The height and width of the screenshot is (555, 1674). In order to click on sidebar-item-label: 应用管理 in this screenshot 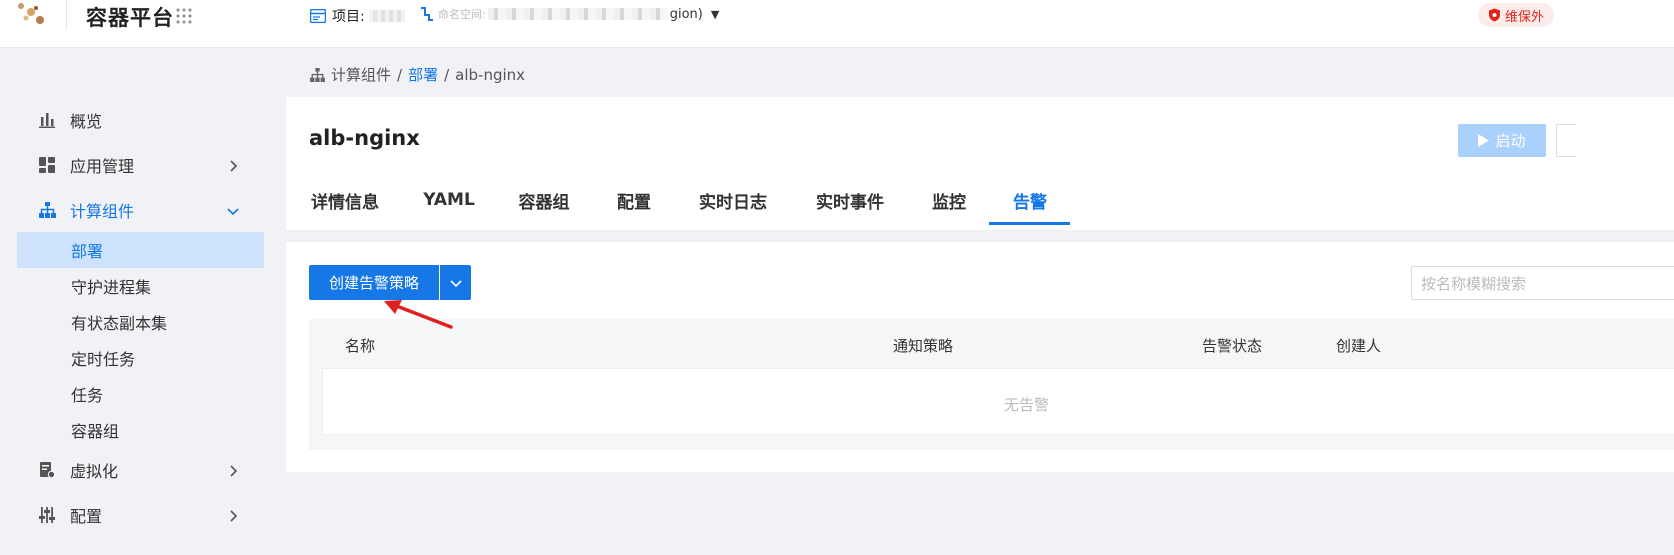, I will do `click(102, 166)`.